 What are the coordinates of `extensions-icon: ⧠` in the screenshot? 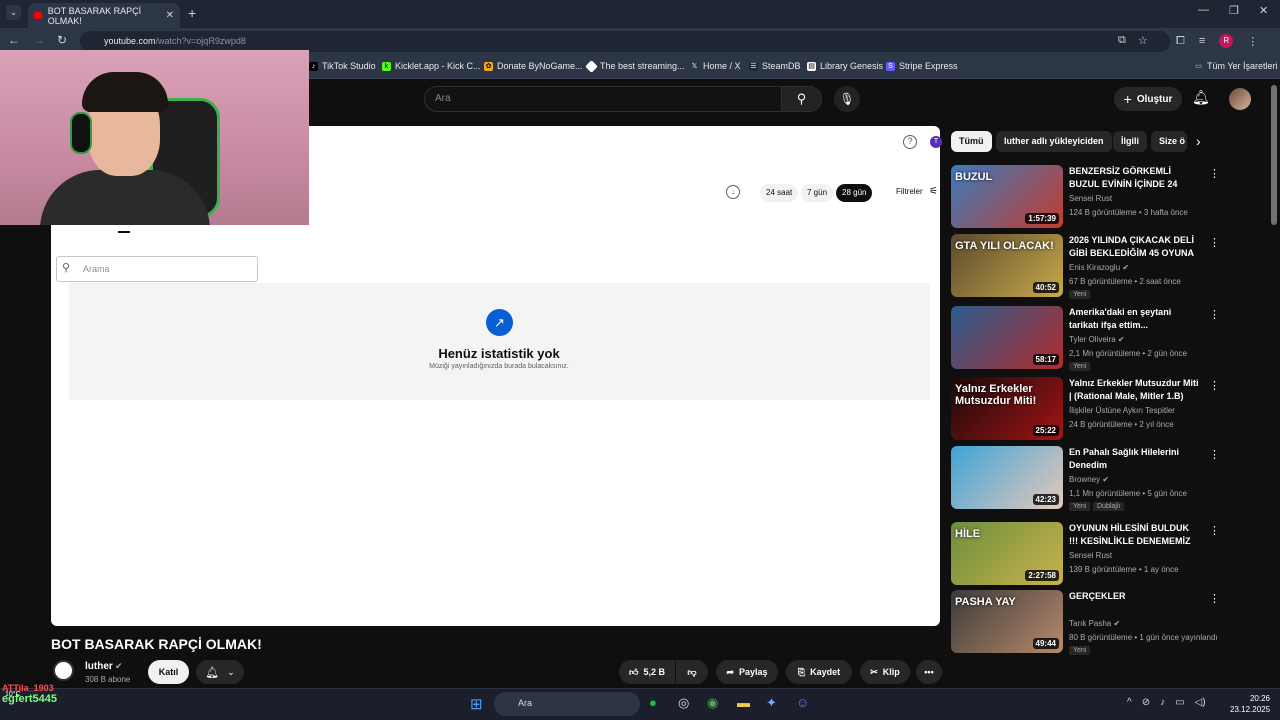 It's located at (1180, 41).